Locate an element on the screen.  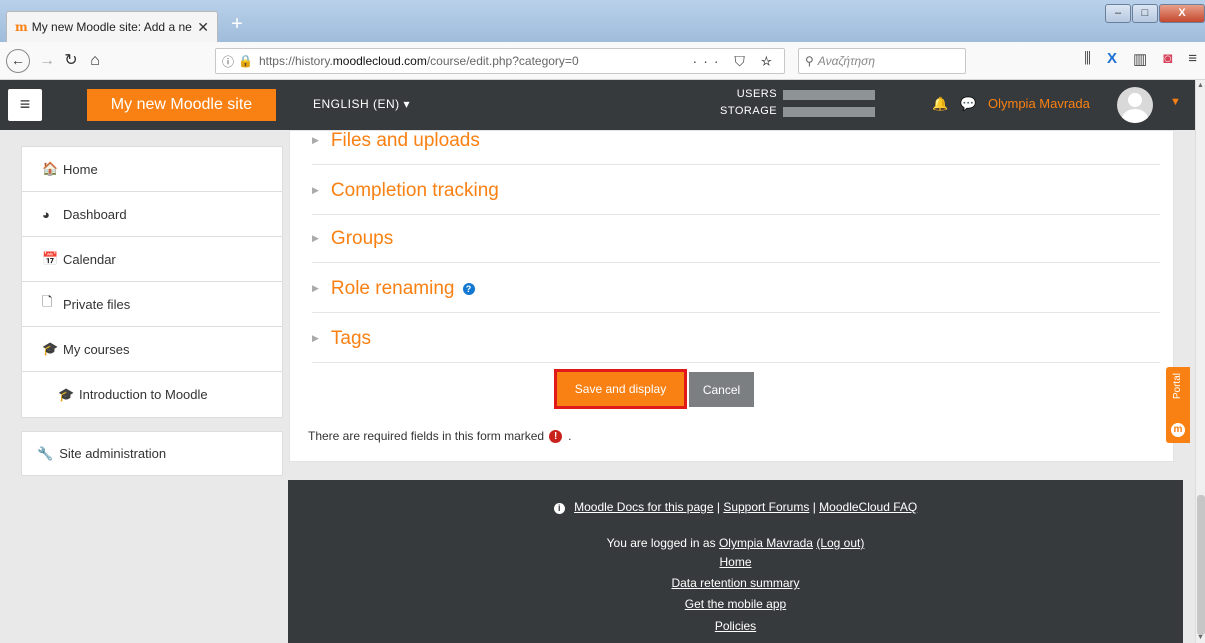
scroll-down-icon: ▼ is located at coordinates (1200, 637).